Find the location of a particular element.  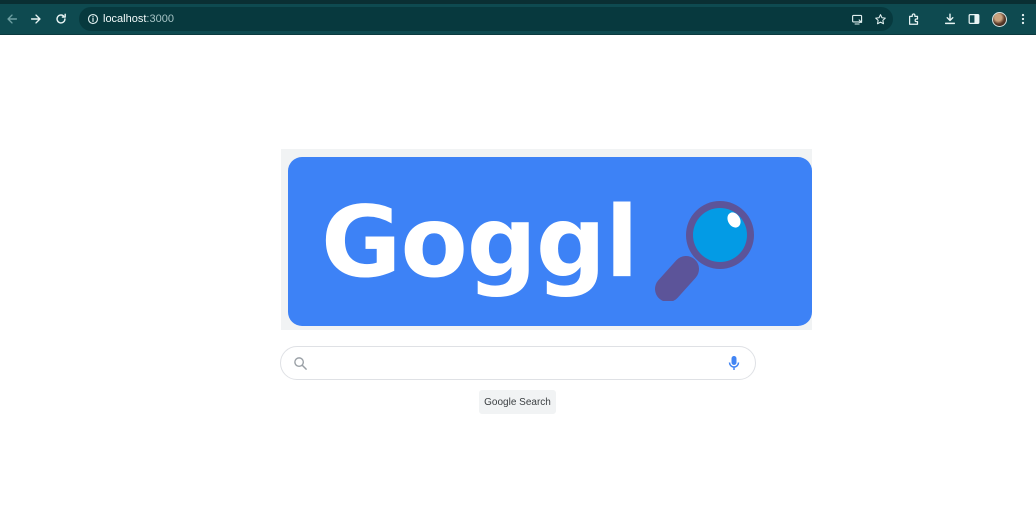

search-box is located at coordinates (518, 363).